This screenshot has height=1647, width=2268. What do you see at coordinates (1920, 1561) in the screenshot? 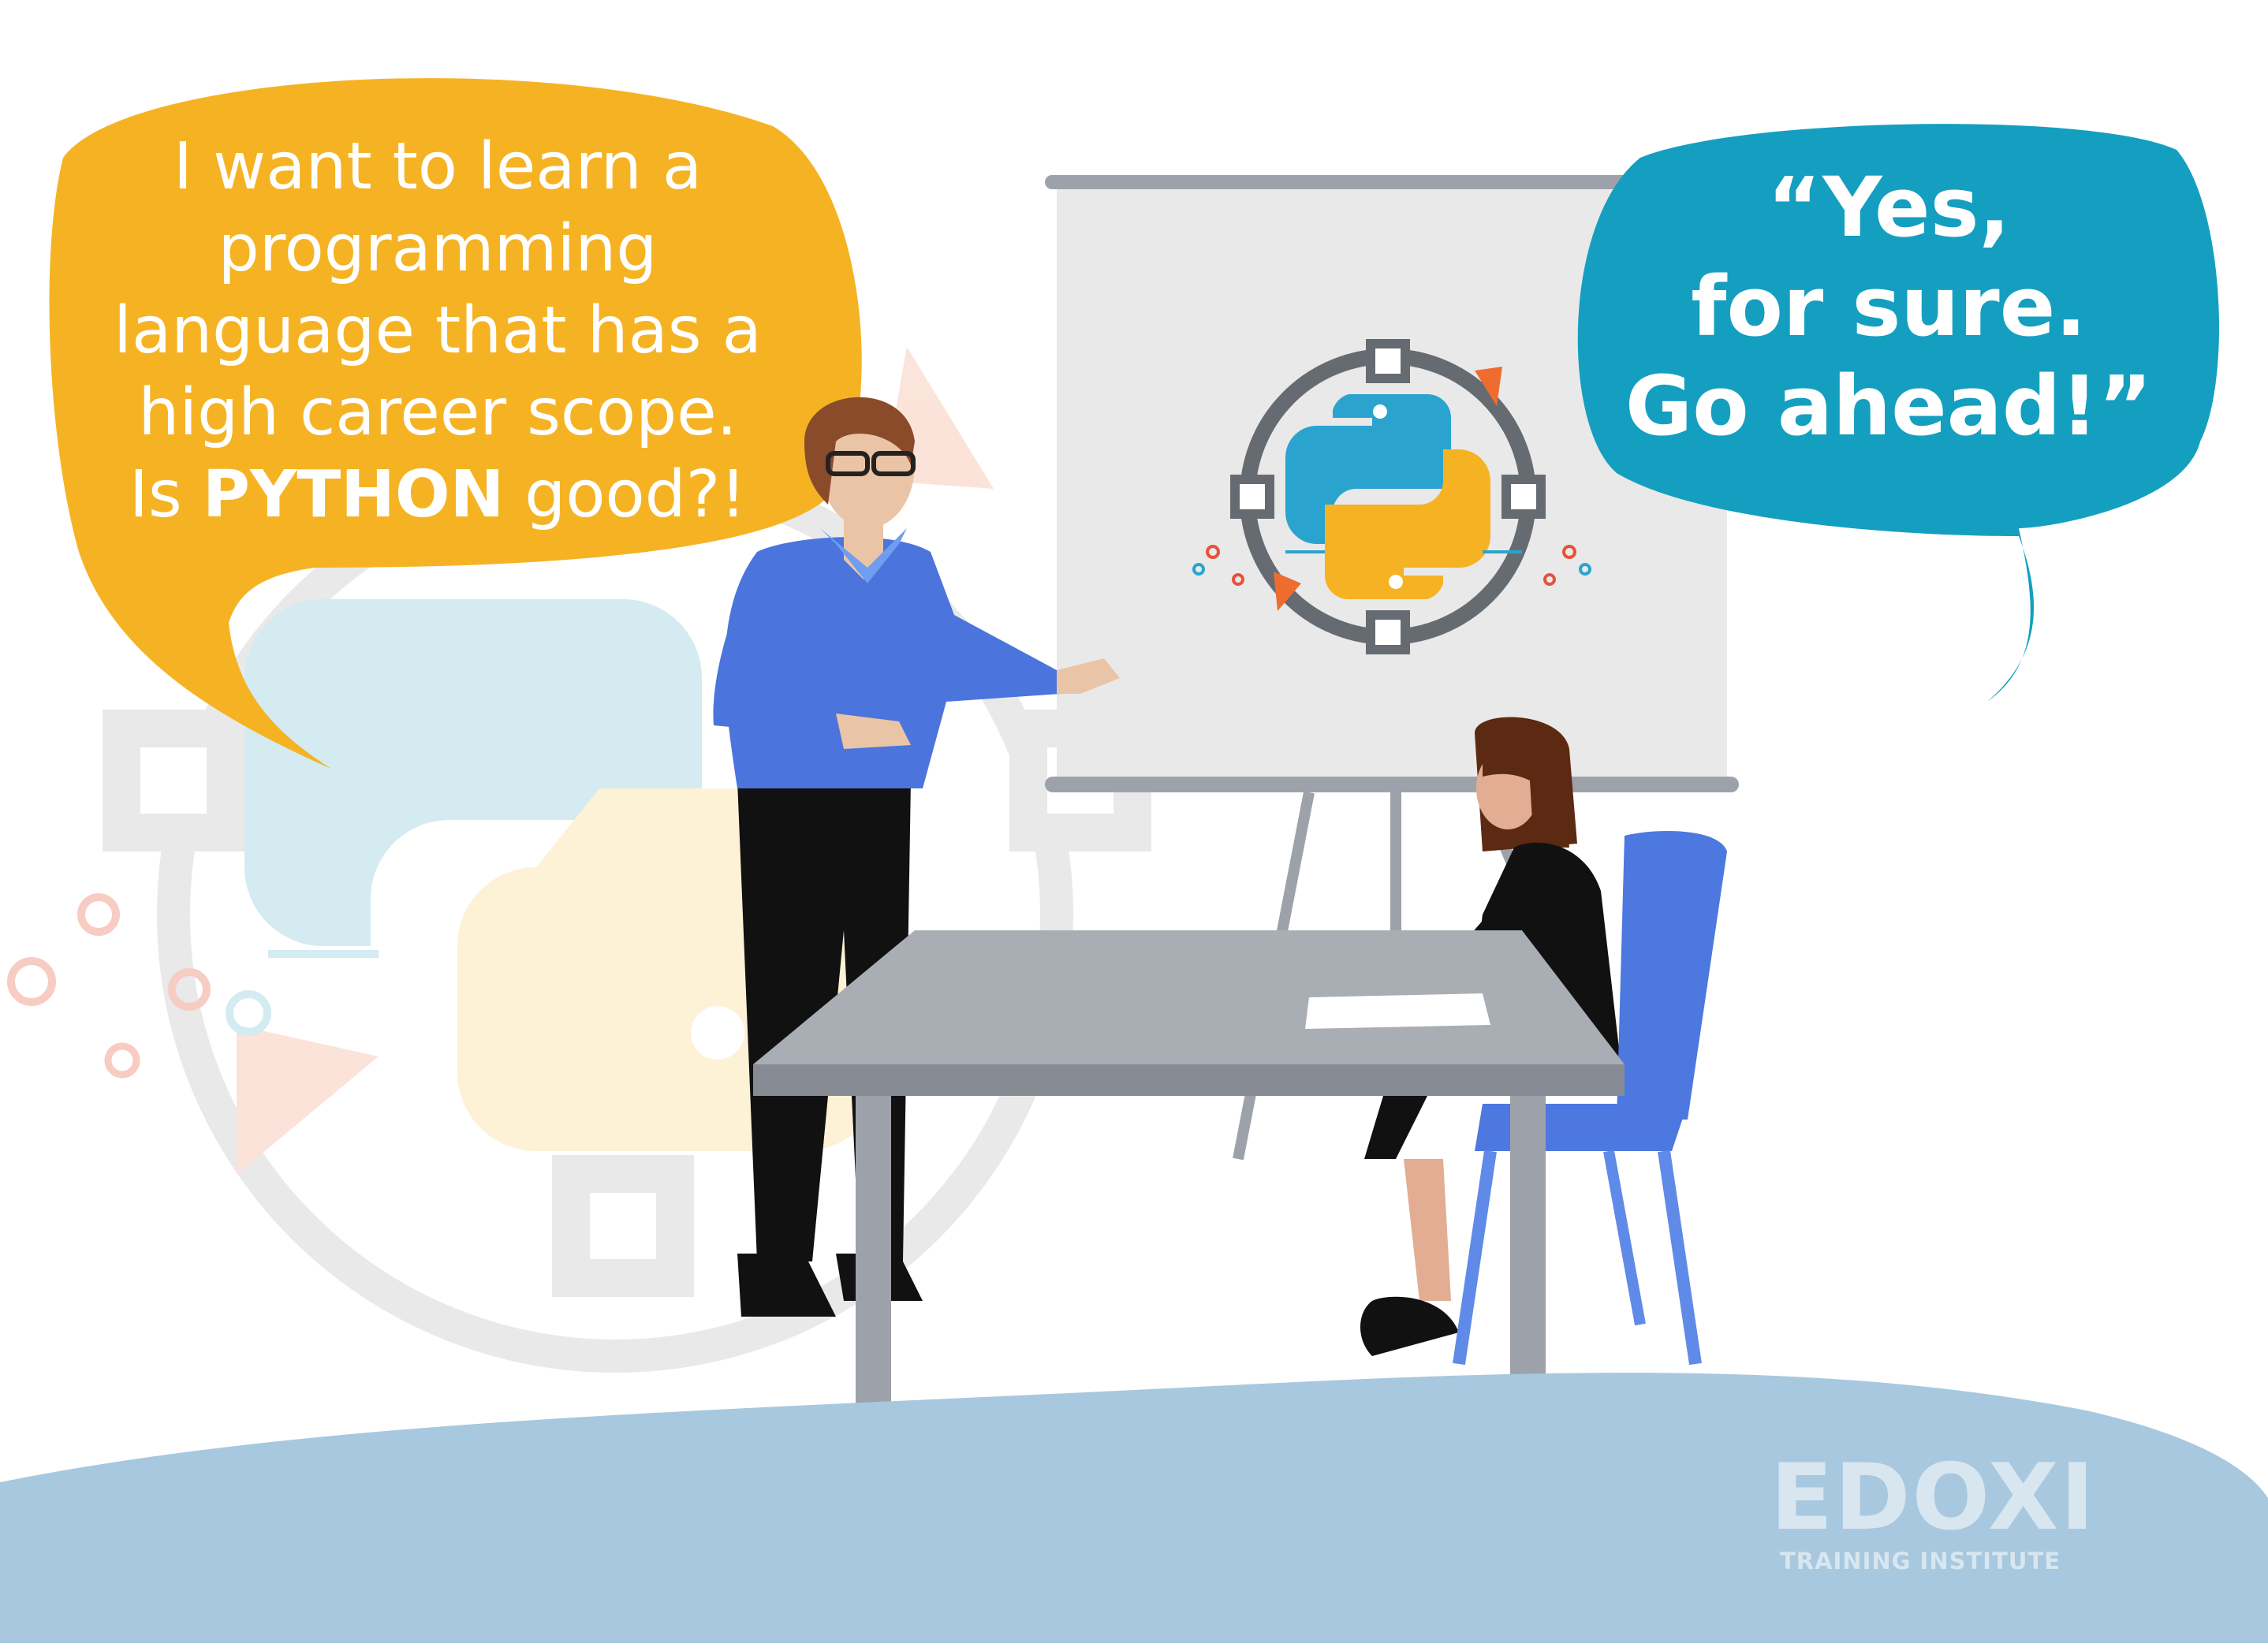
I see `logo-tagline-text: TRAINING INSTITUTE` at bounding box center [1920, 1561].